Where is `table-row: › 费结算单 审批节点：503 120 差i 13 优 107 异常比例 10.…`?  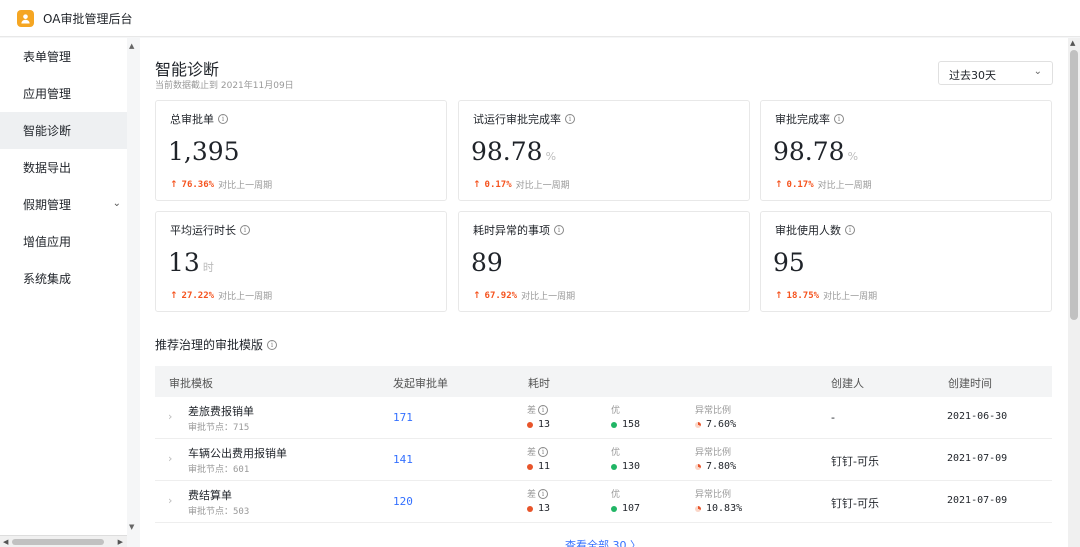 table-row: › 费结算单 审批节点：503 120 差i 13 优 107 异常比例 10.… is located at coordinates (603, 502).